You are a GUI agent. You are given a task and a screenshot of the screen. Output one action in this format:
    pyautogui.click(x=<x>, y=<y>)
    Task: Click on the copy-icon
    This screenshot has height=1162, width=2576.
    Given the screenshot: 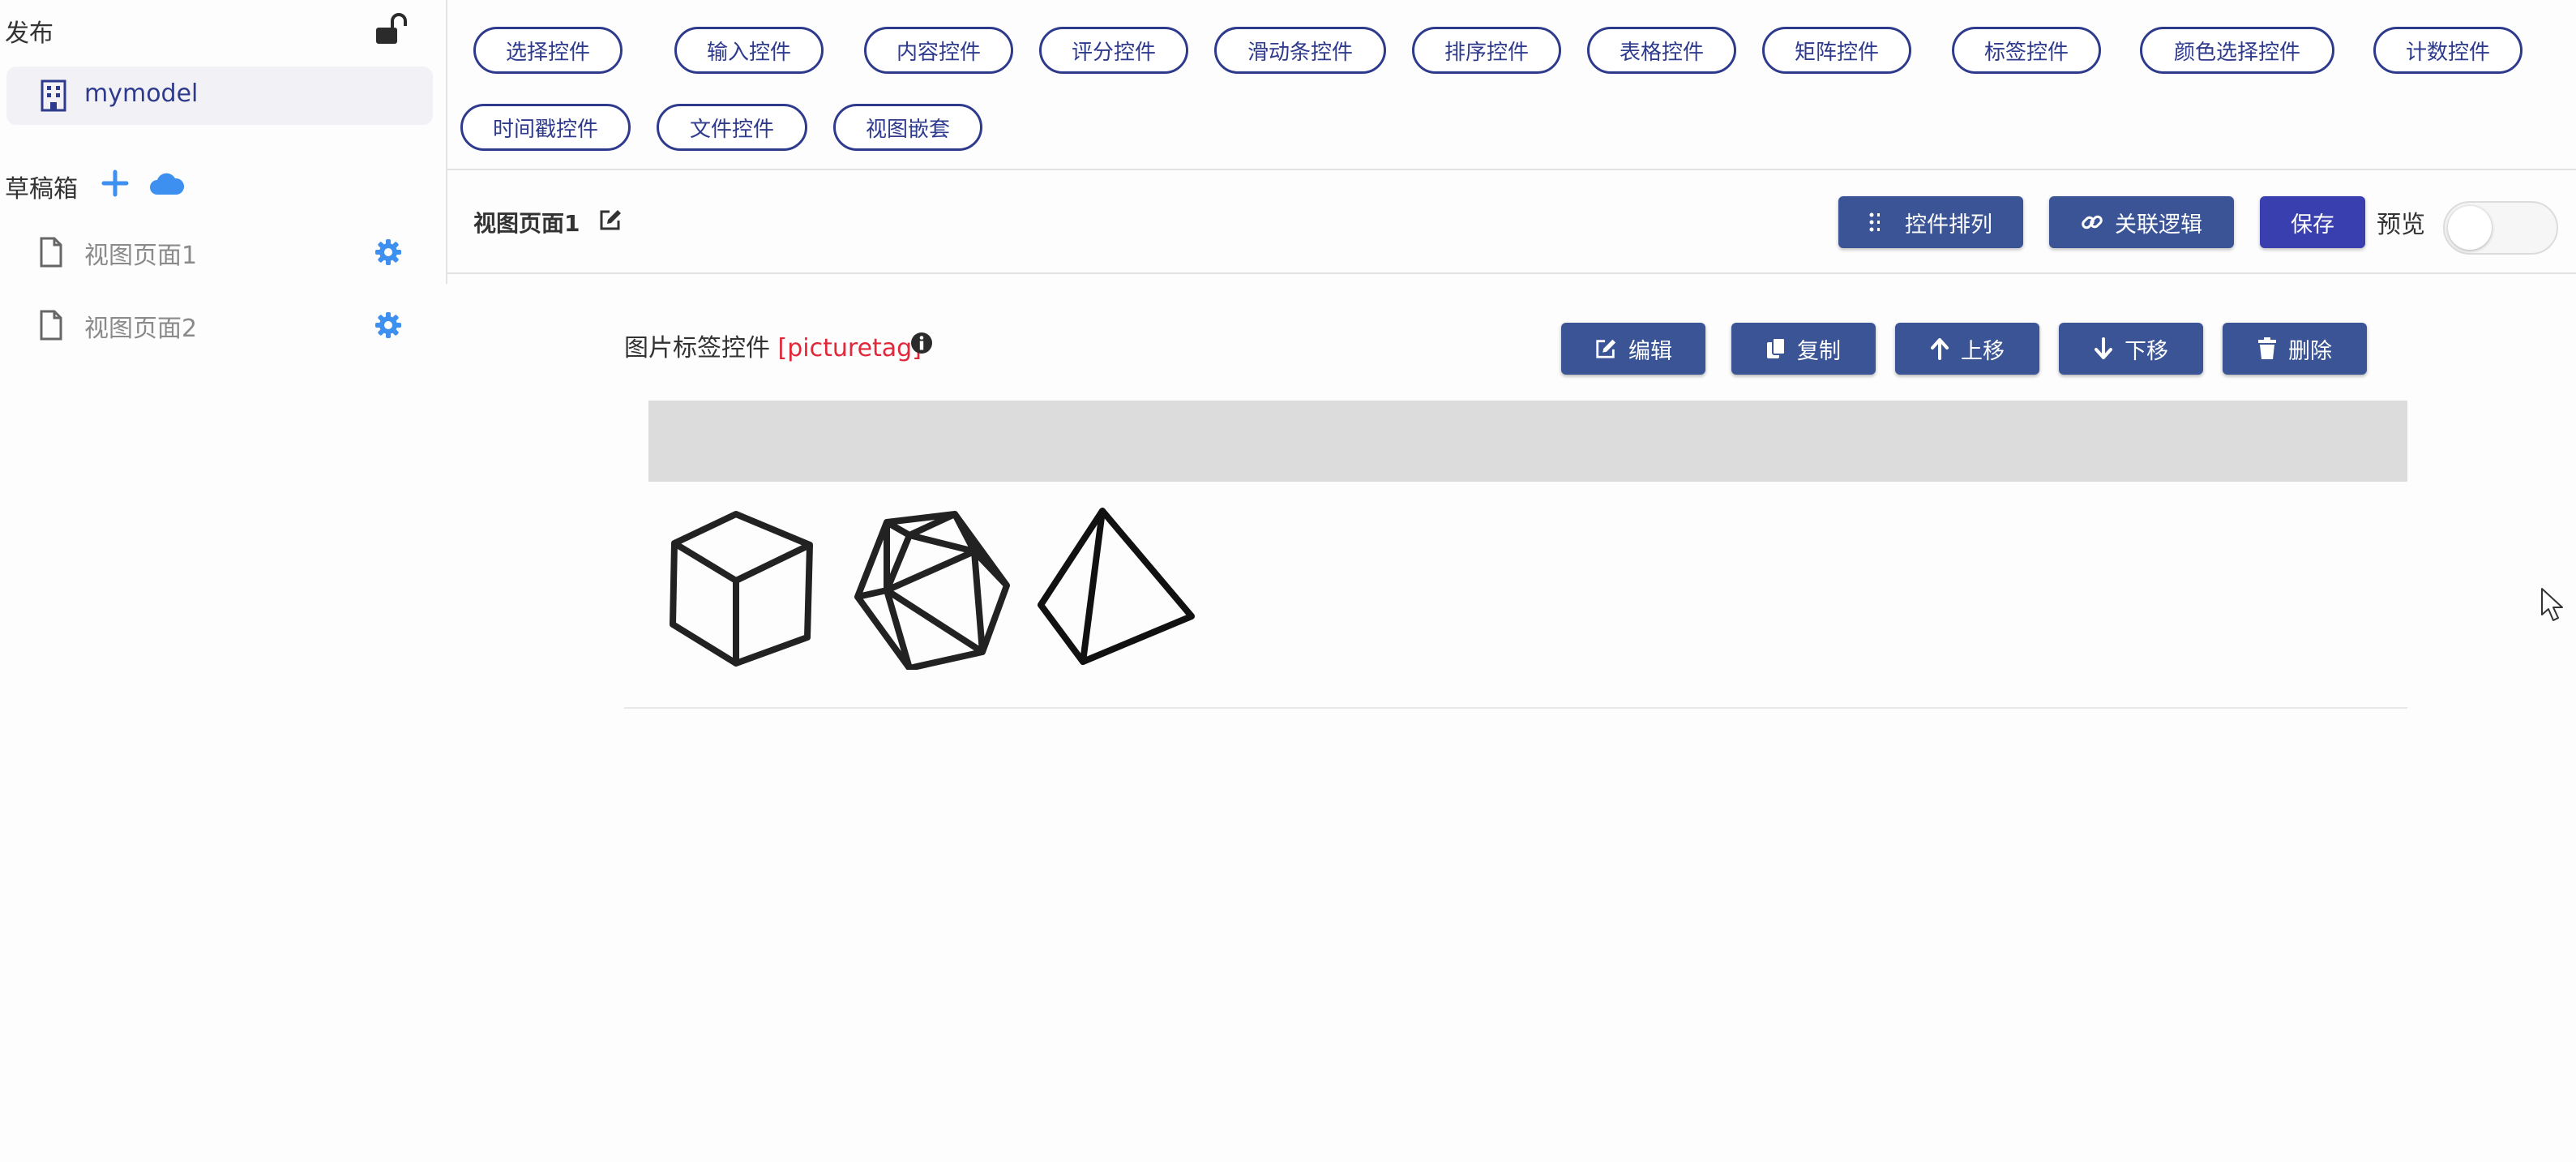 What is the action you would take?
    pyautogui.click(x=1776, y=347)
    